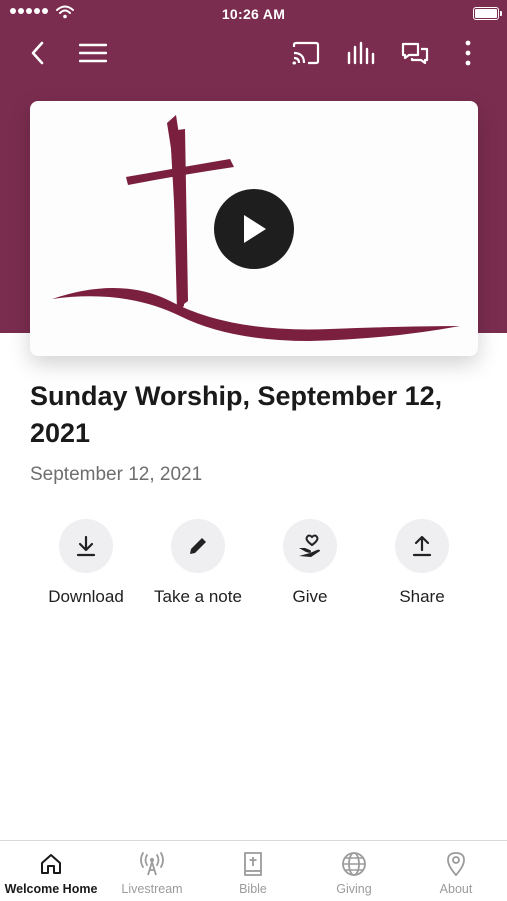  I want to click on take-note-label: Take a note, so click(198, 596).